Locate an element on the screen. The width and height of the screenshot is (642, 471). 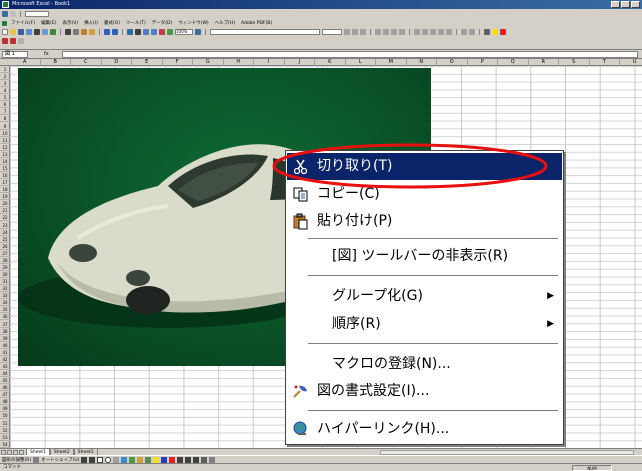
row-header: 48 is located at coordinates (5, 402).